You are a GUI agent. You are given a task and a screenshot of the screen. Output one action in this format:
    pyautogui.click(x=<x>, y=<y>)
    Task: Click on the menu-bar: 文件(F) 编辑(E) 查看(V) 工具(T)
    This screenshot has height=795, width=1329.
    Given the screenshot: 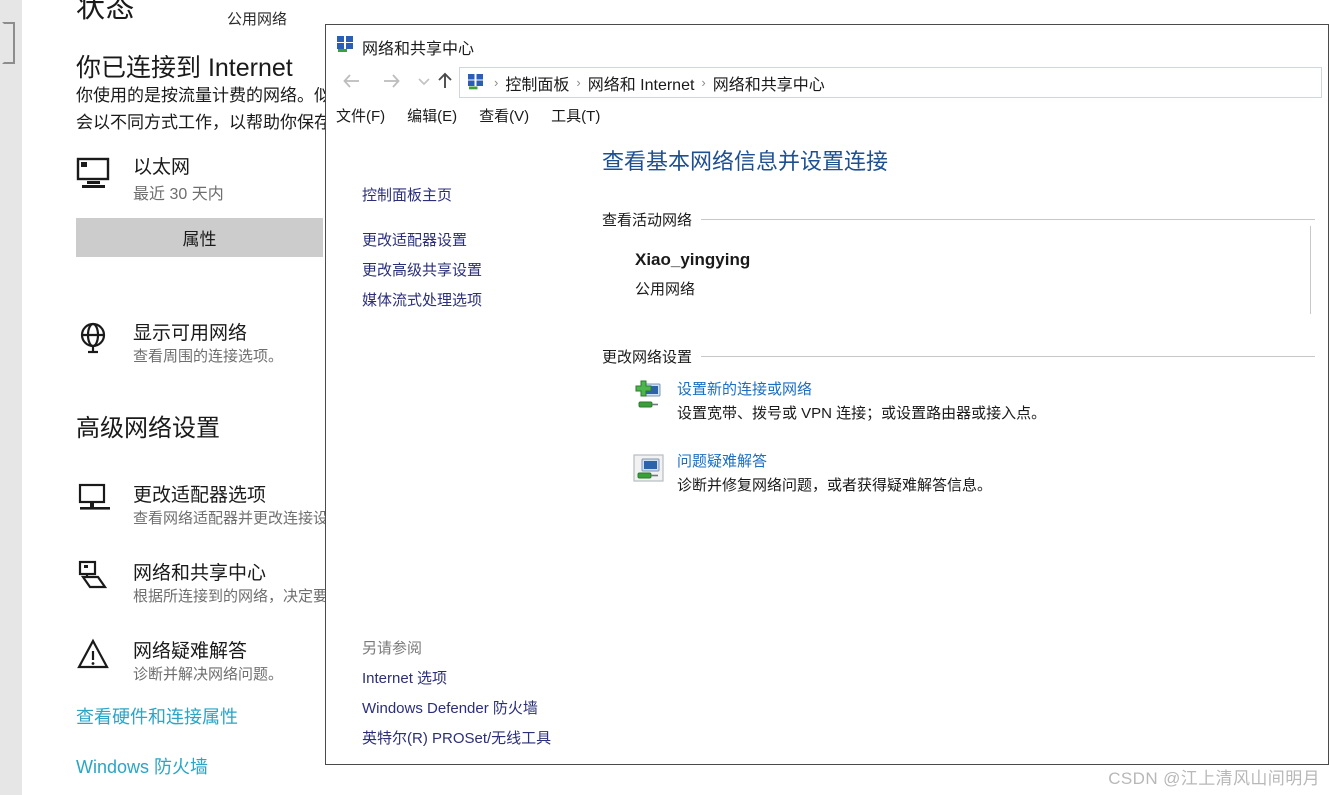 What is the action you would take?
    pyautogui.click(x=827, y=115)
    